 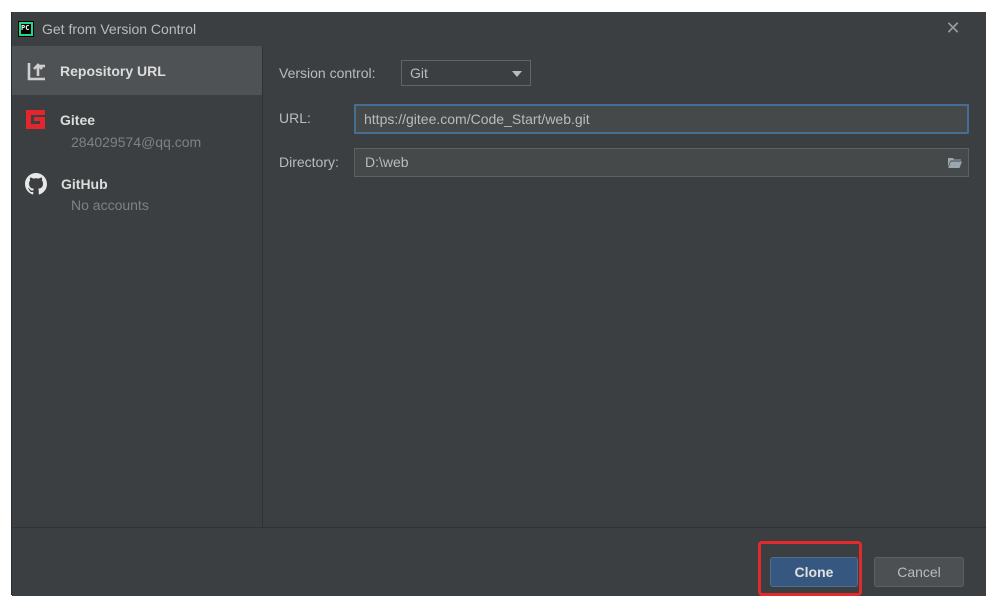 I want to click on url-label: URL:, so click(x=295, y=118).